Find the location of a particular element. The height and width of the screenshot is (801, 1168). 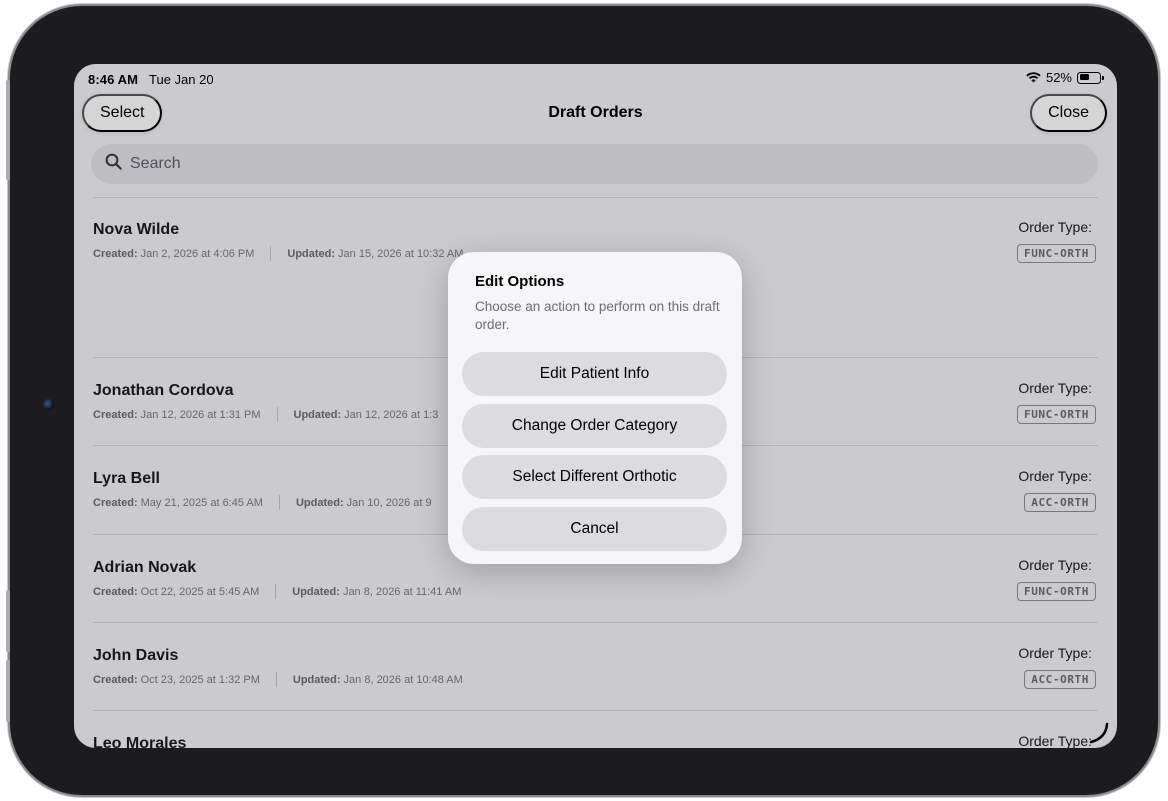

dialog-title: Edit Options is located at coordinates (520, 281).